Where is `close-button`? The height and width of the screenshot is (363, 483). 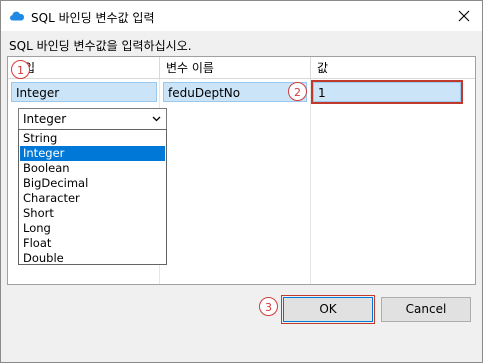 close-button is located at coordinates (464, 16).